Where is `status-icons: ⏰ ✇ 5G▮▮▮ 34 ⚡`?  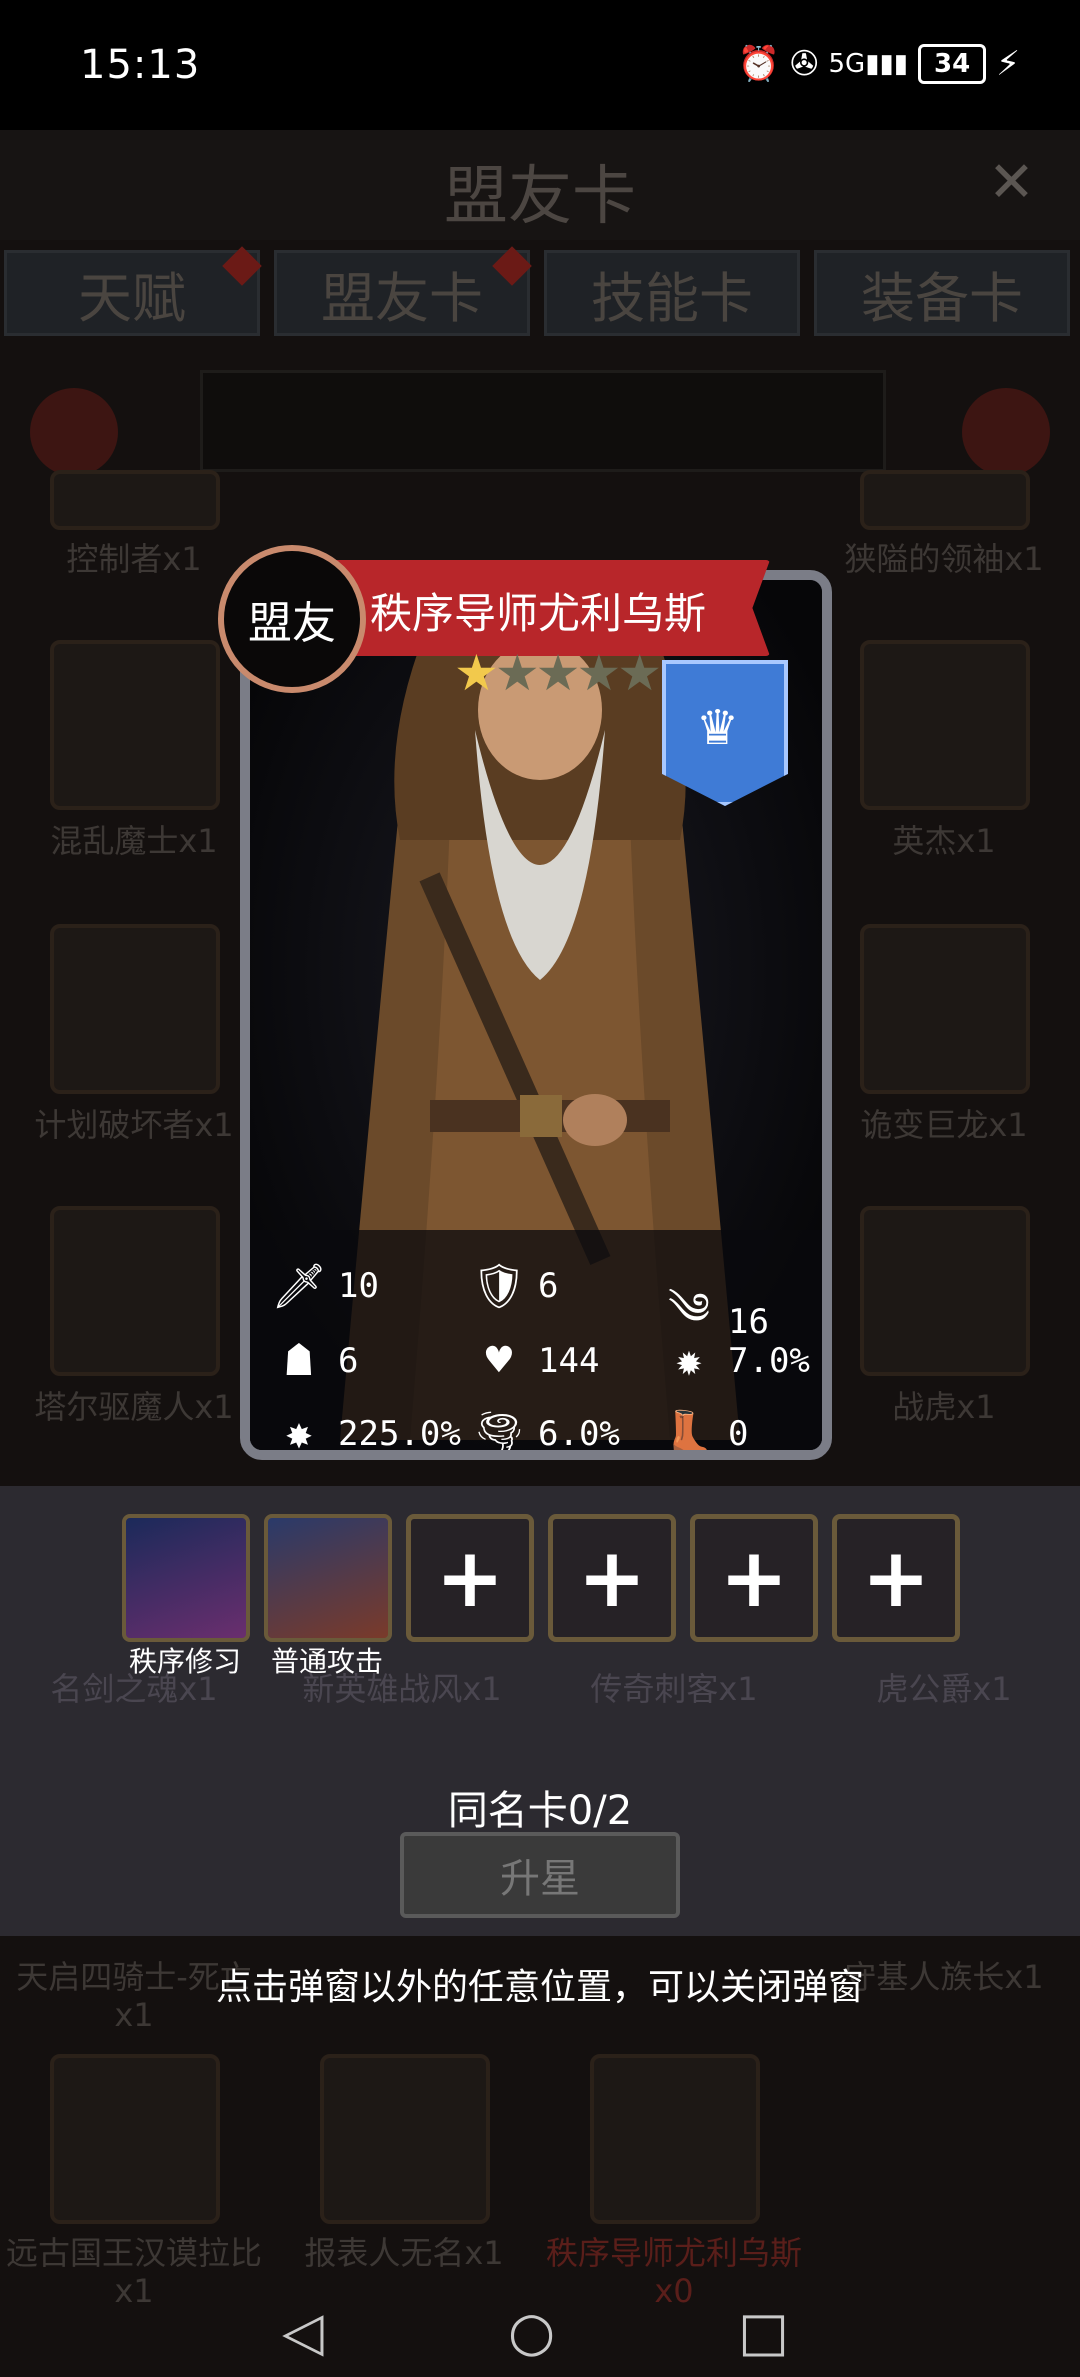
status-icons: ⏰ ✇ 5G▮▮▮ 34 ⚡ is located at coordinates (879, 64).